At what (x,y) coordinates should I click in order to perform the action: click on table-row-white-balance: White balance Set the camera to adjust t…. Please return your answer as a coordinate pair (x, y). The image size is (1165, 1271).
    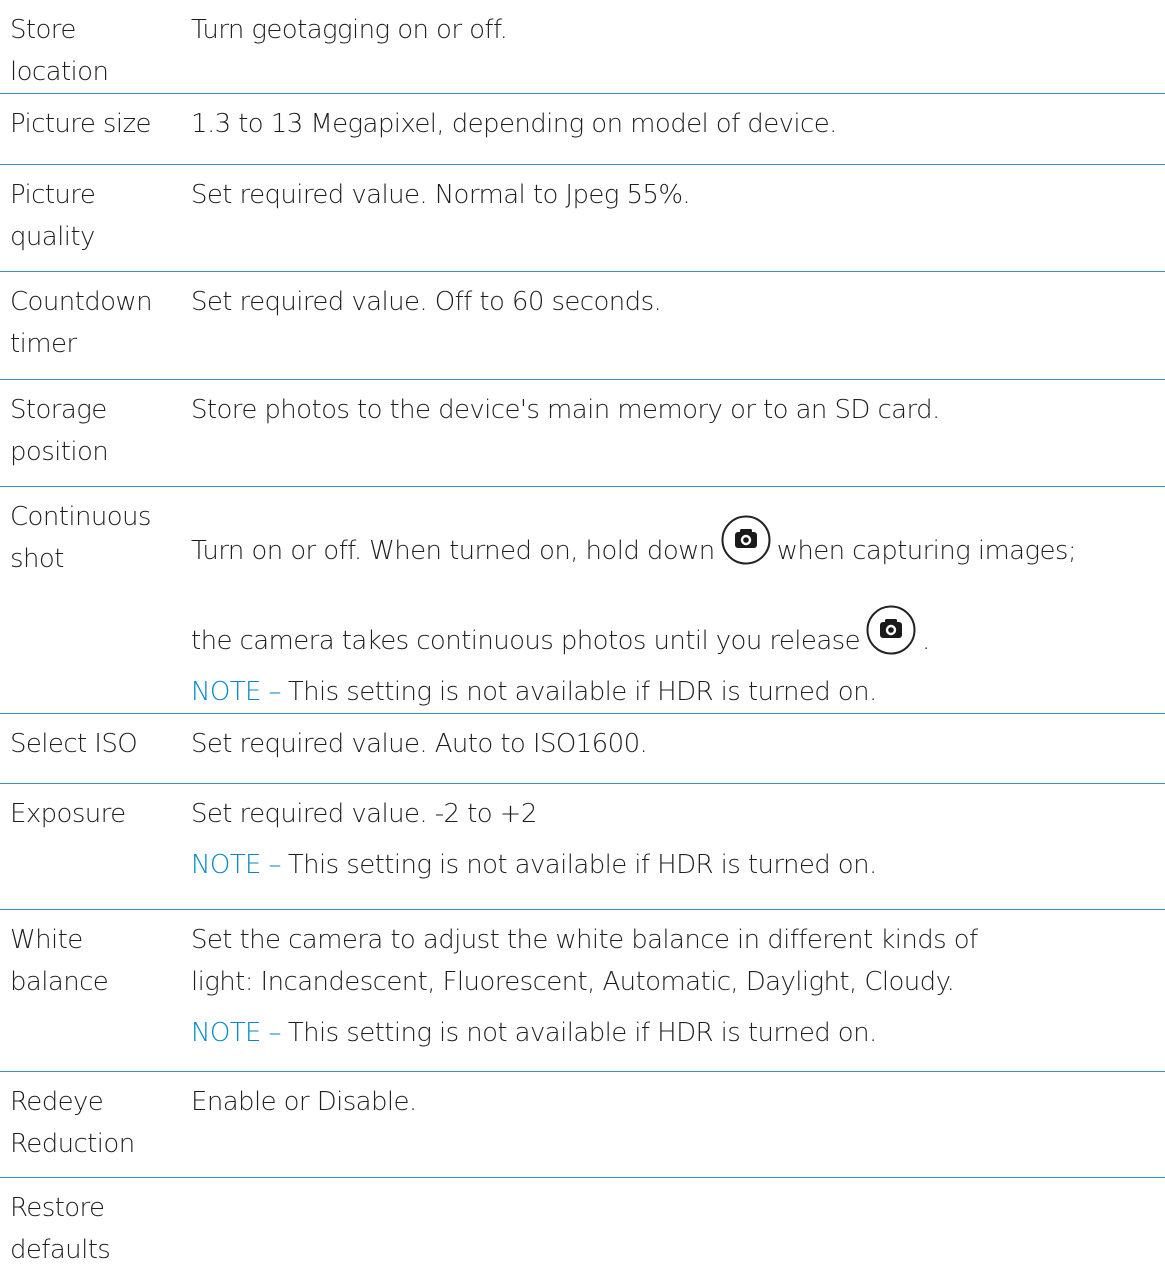
    Looking at the image, I should click on (582, 991).